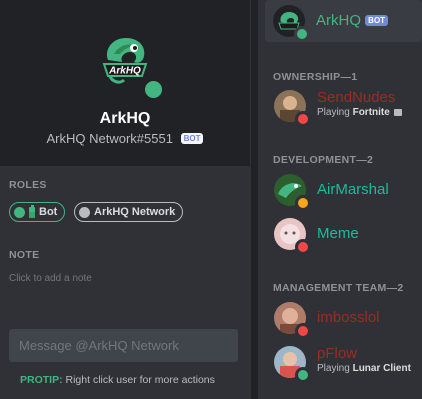  Describe the element at coordinates (356, 97) in the screenshot. I see `member-name: SendNudes` at that location.